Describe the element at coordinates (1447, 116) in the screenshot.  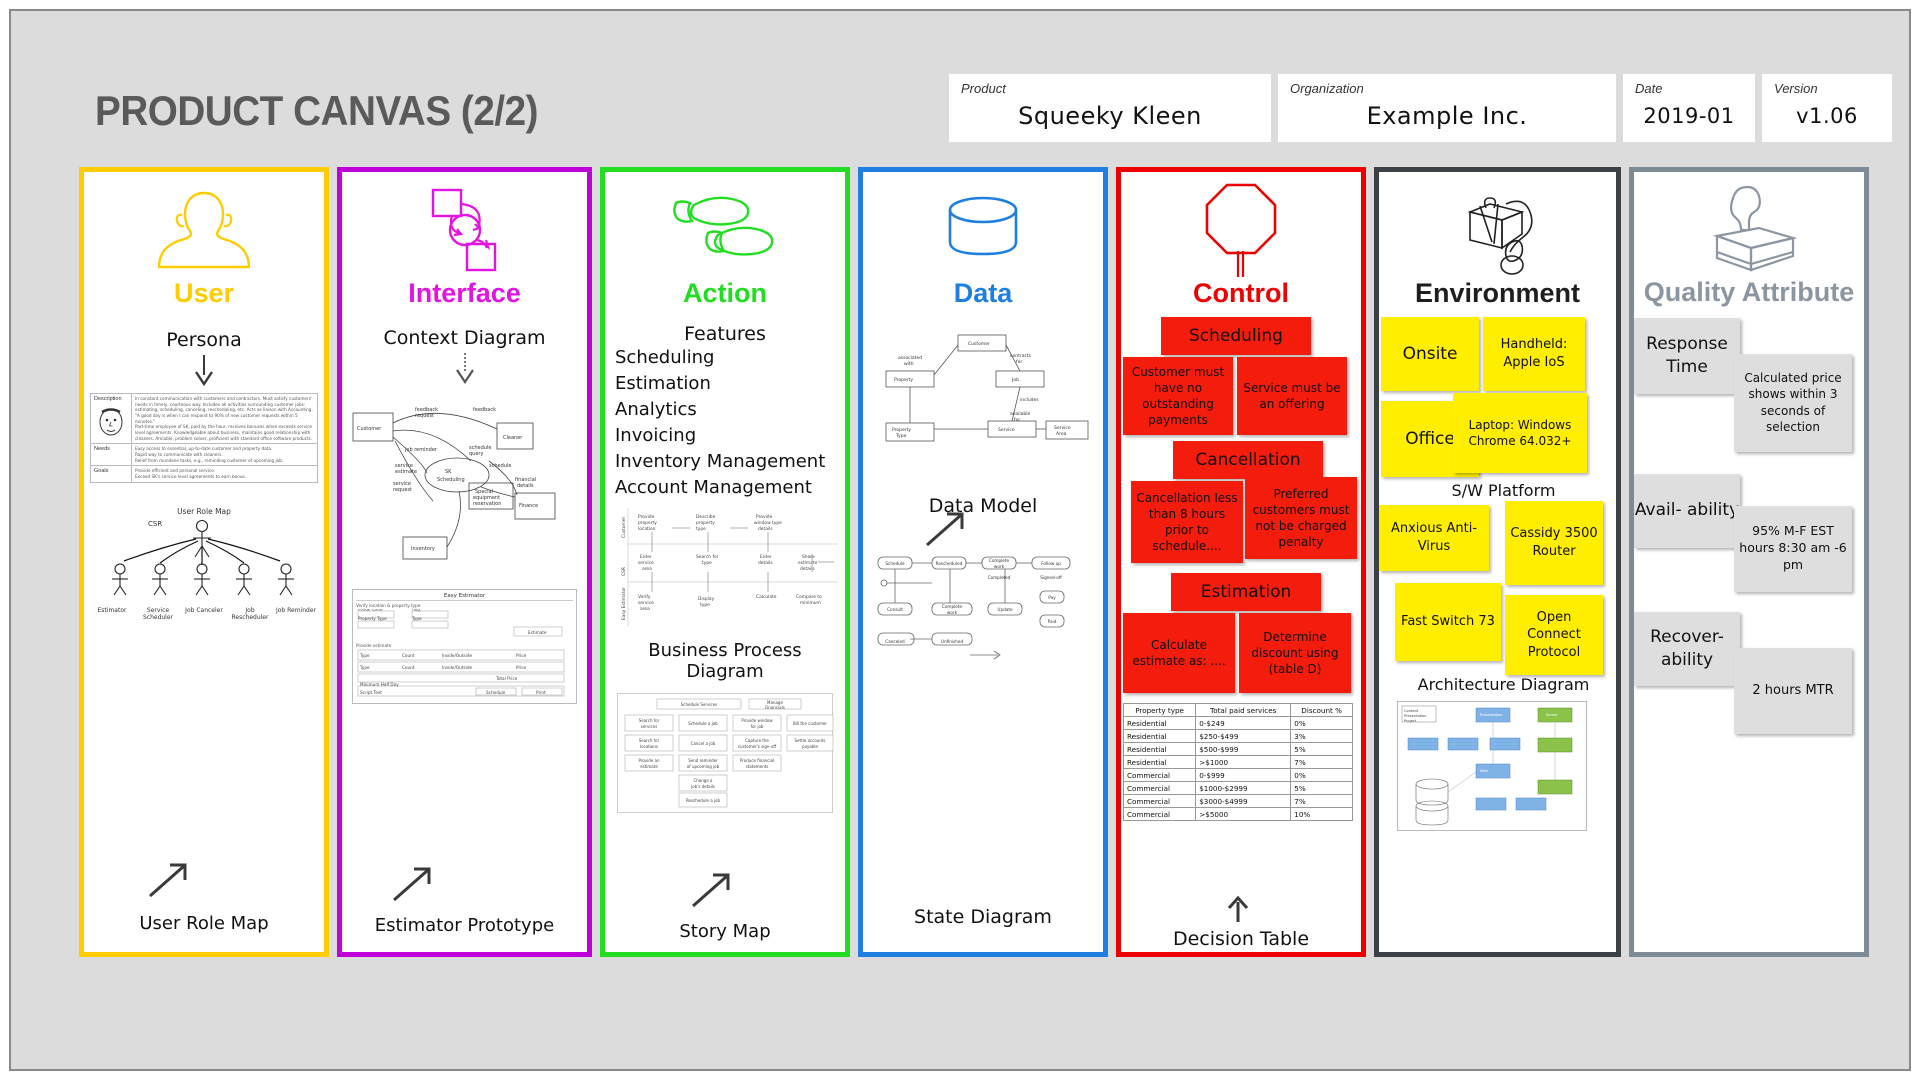
I see `organization-value: Example Inc.` at that location.